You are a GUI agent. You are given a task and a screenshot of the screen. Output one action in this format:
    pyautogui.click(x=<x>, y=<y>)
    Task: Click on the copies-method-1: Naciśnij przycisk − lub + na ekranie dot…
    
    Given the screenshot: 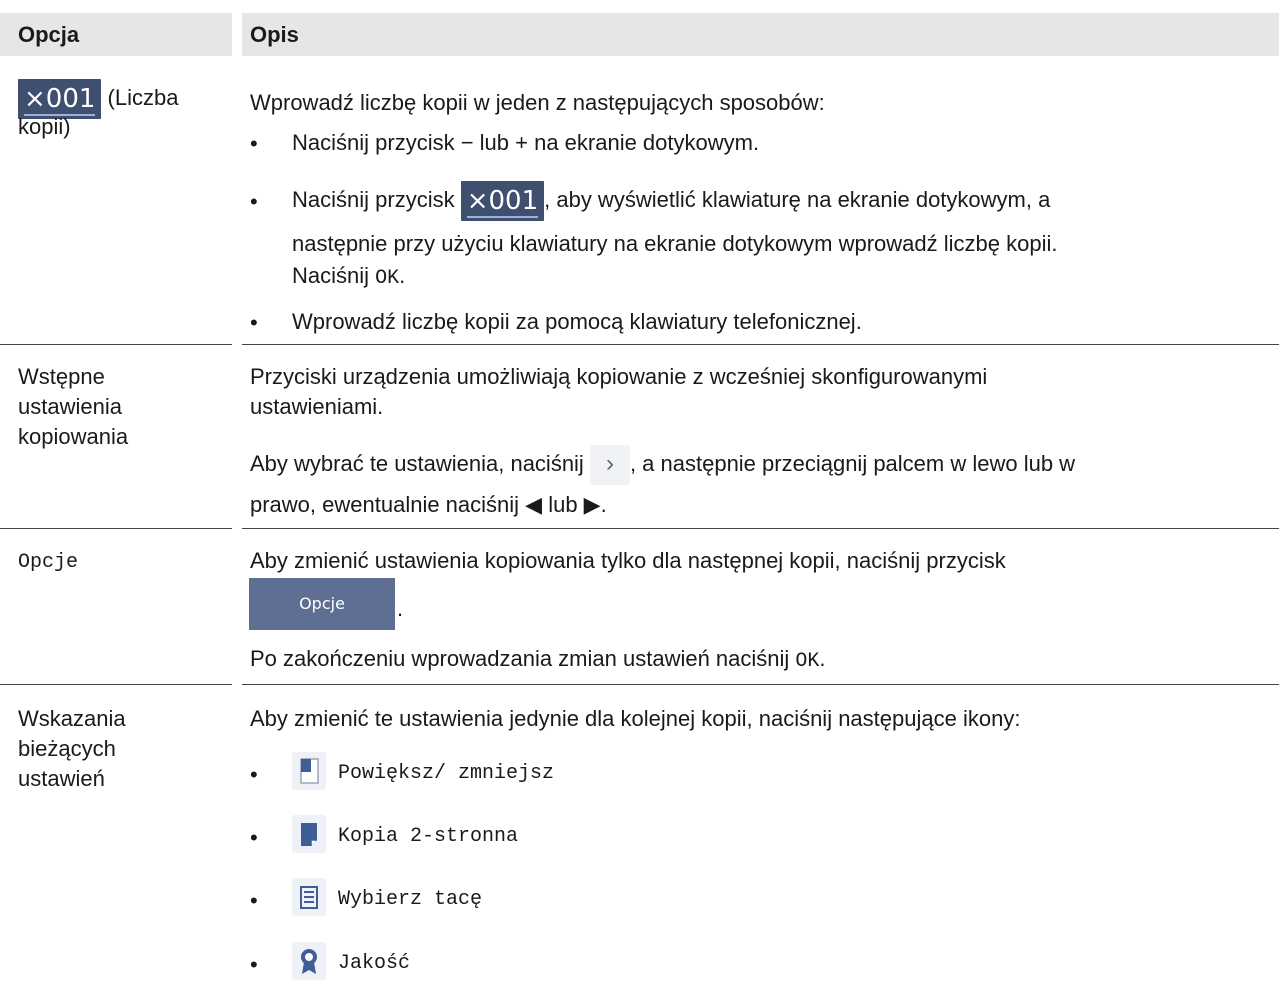 What is the action you would take?
    pyautogui.click(x=526, y=142)
    